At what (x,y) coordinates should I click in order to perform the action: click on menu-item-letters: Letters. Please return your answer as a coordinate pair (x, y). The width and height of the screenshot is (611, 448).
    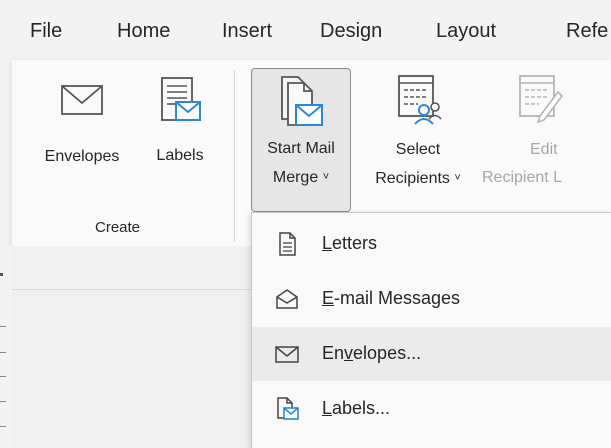
    Looking at the image, I should click on (431, 244).